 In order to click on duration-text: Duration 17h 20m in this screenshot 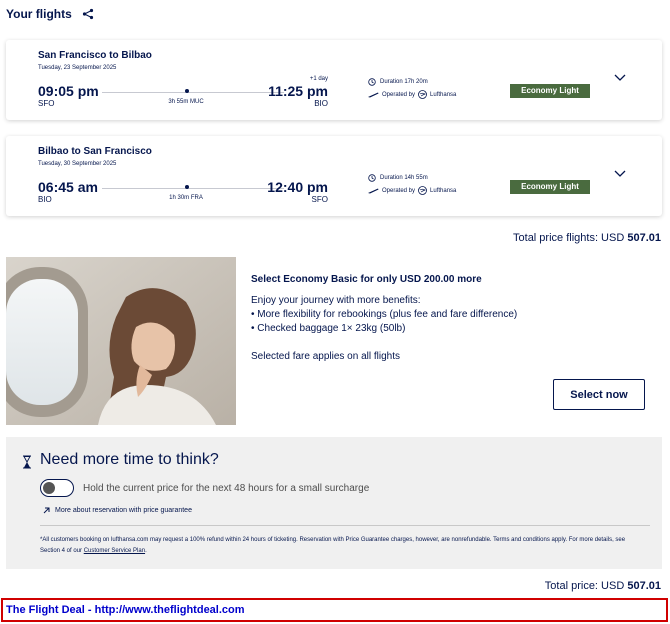, I will do `click(404, 82)`.